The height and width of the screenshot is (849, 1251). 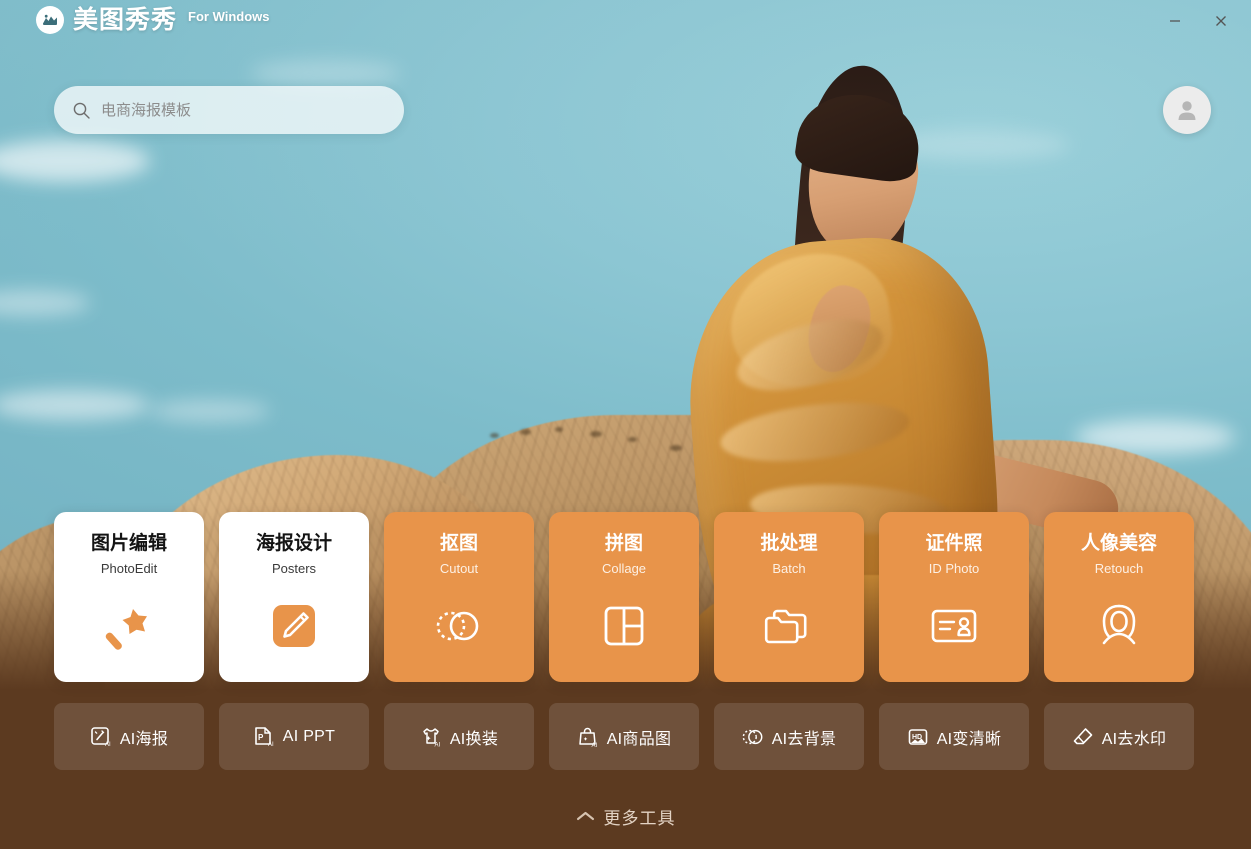 What do you see at coordinates (129, 626) in the screenshot?
I see `magic-wand-icon` at bounding box center [129, 626].